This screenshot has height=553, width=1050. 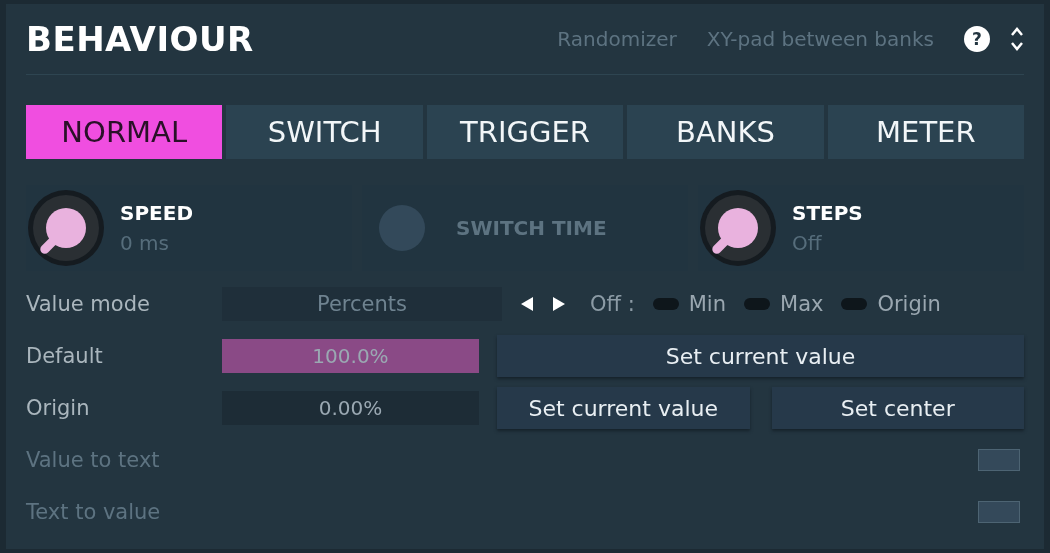 What do you see at coordinates (88, 304) in the screenshot?
I see `row-label: Value mode` at bounding box center [88, 304].